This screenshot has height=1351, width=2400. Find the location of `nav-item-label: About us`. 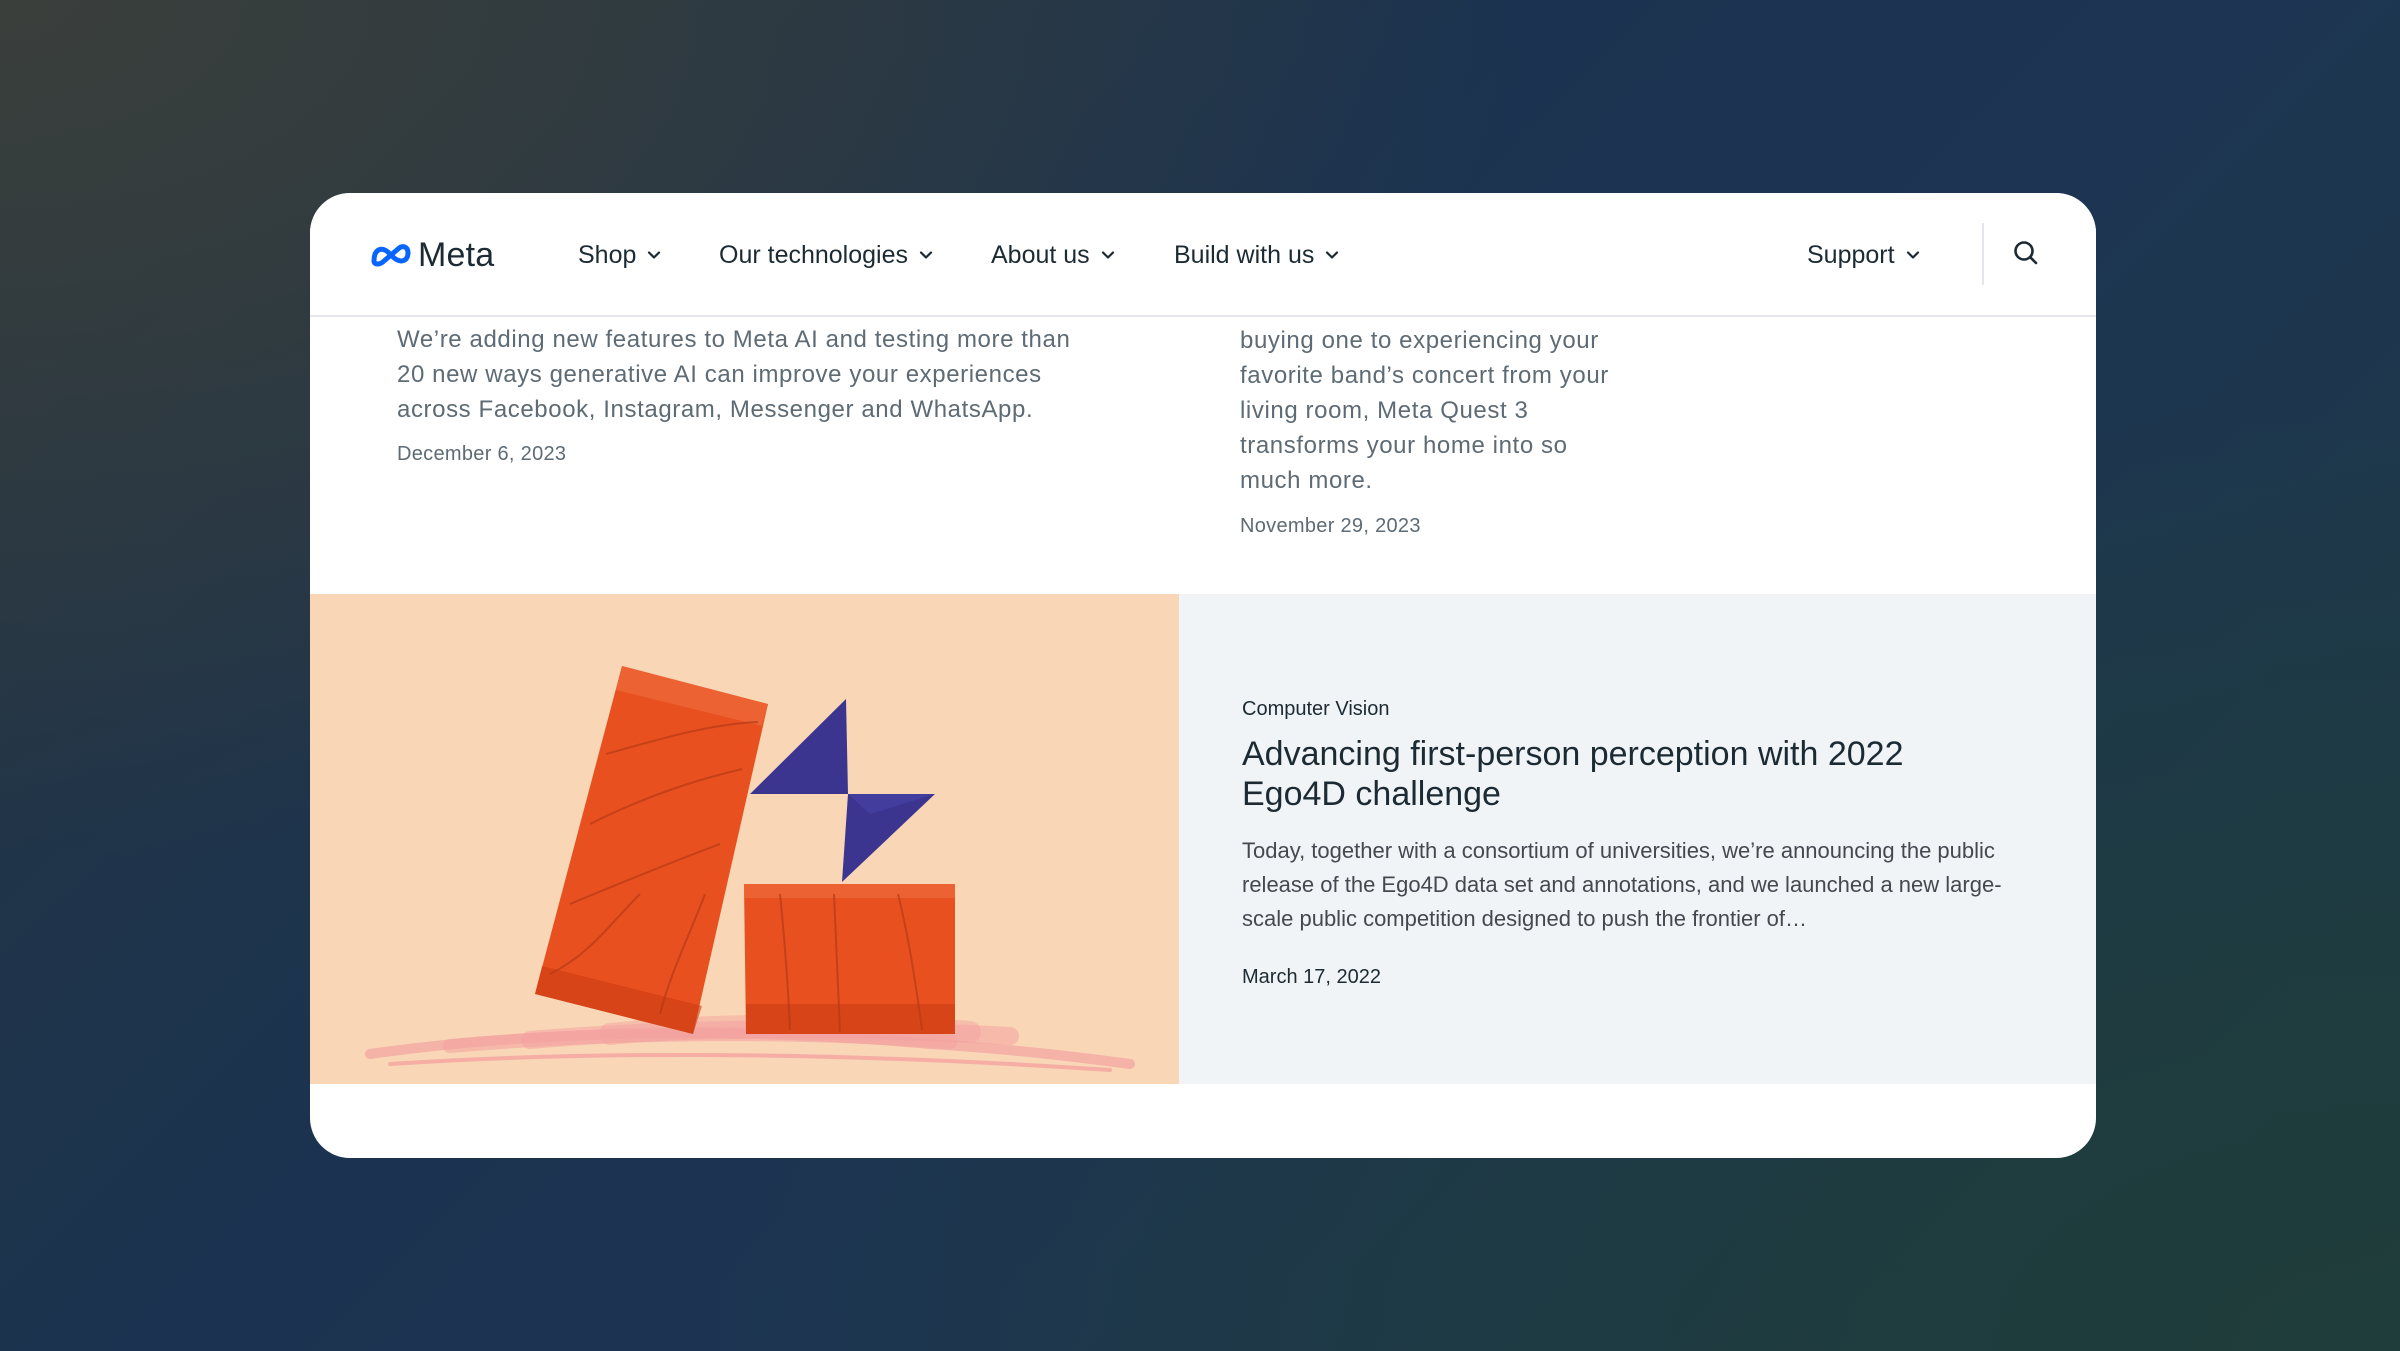

nav-item-label: About us is located at coordinates (1040, 254).